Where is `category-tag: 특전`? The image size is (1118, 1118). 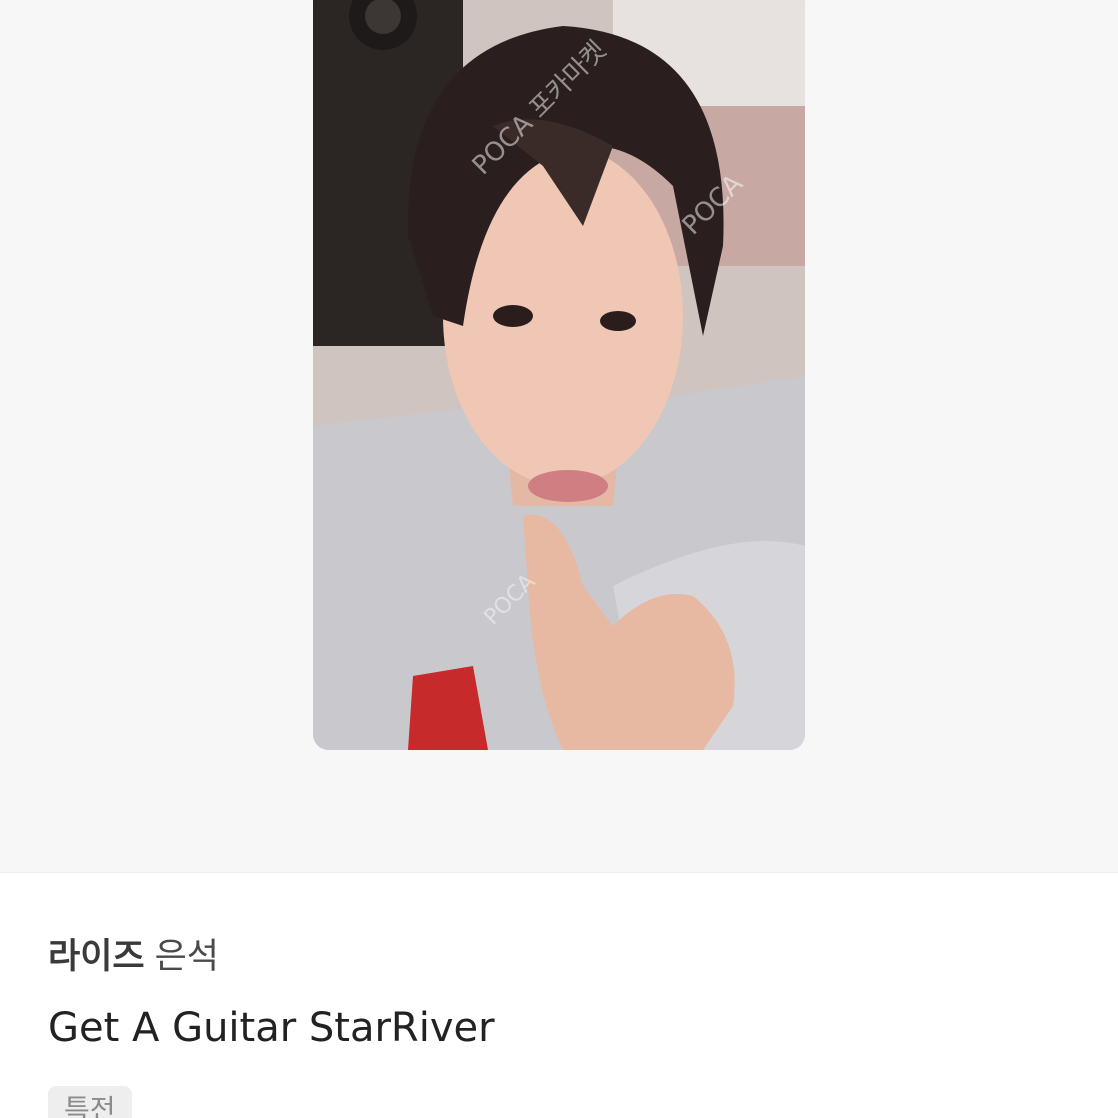
category-tag: 특전 is located at coordinates (90, 1102).